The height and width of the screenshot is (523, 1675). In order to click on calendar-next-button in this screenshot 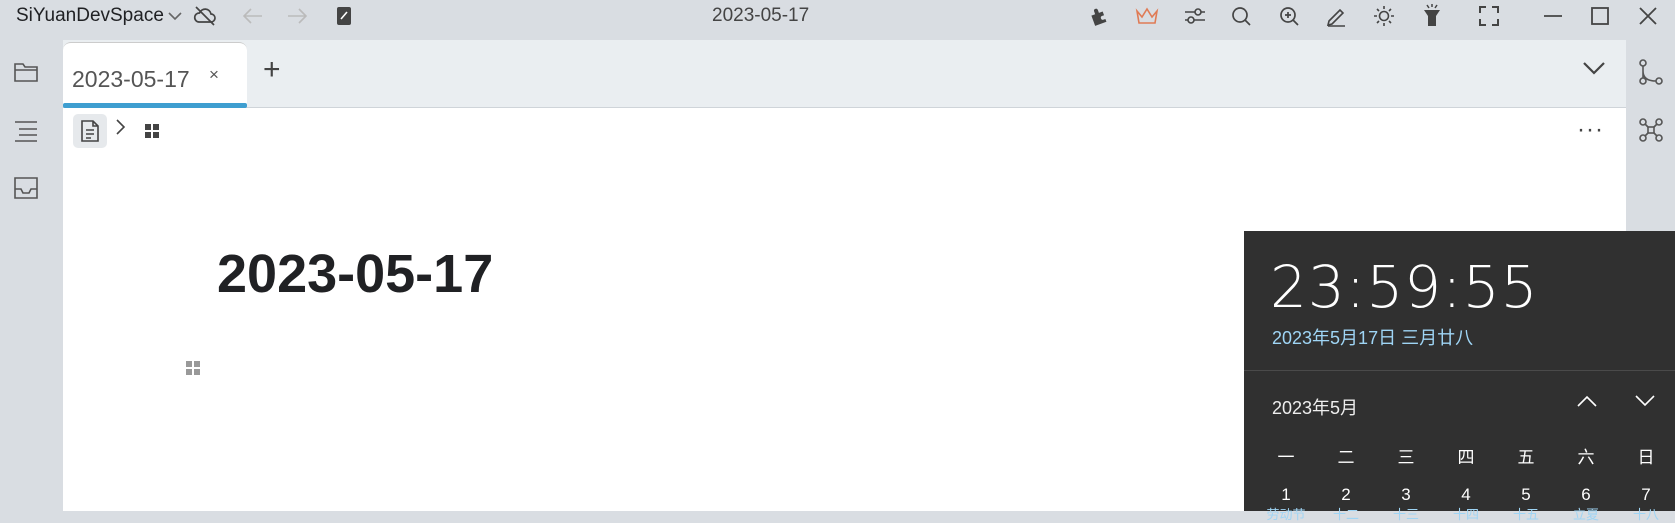, I will do `click(1645, 403)`.